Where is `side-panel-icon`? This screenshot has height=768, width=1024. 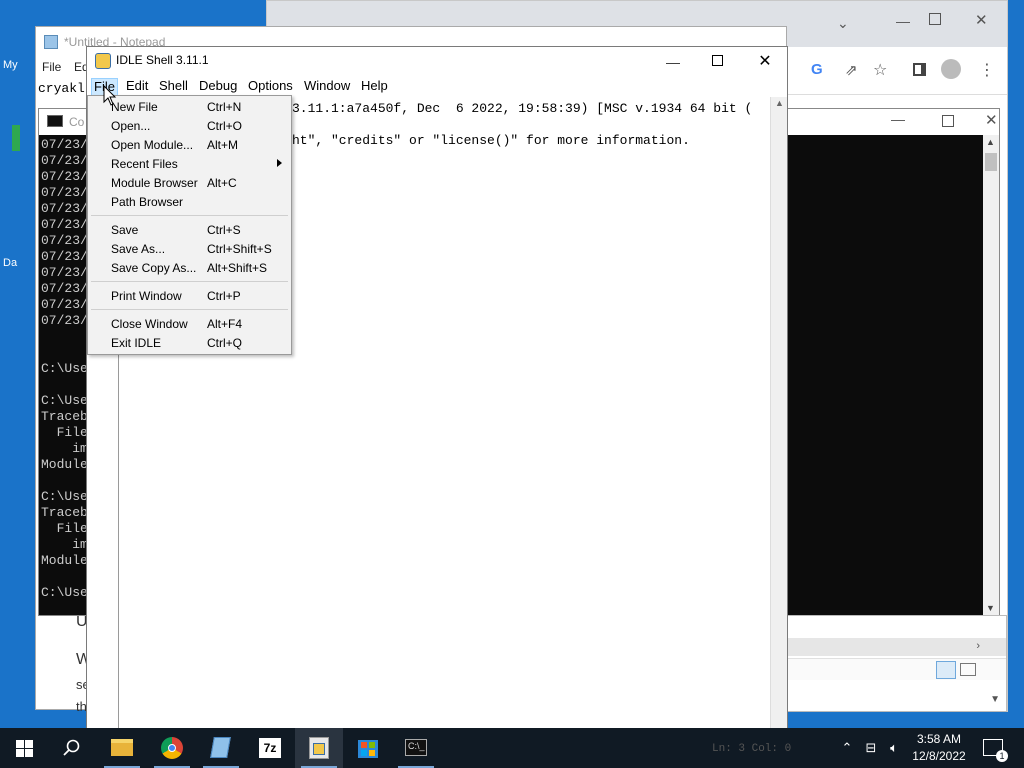
side-panel-icon is located at coordinates (919, 69).